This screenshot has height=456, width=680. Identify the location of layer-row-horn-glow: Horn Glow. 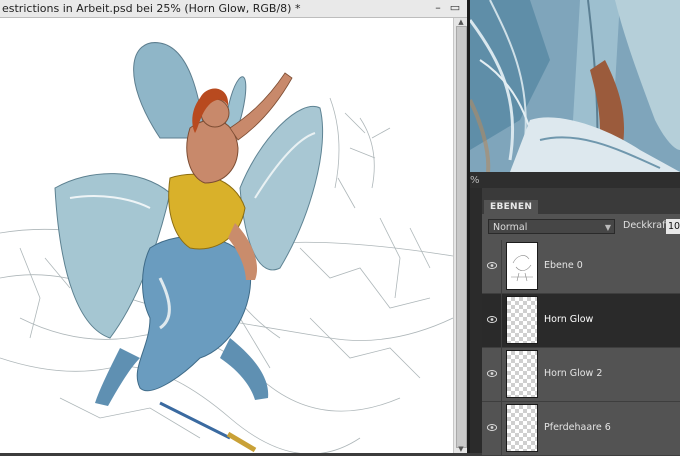
(581, 321).